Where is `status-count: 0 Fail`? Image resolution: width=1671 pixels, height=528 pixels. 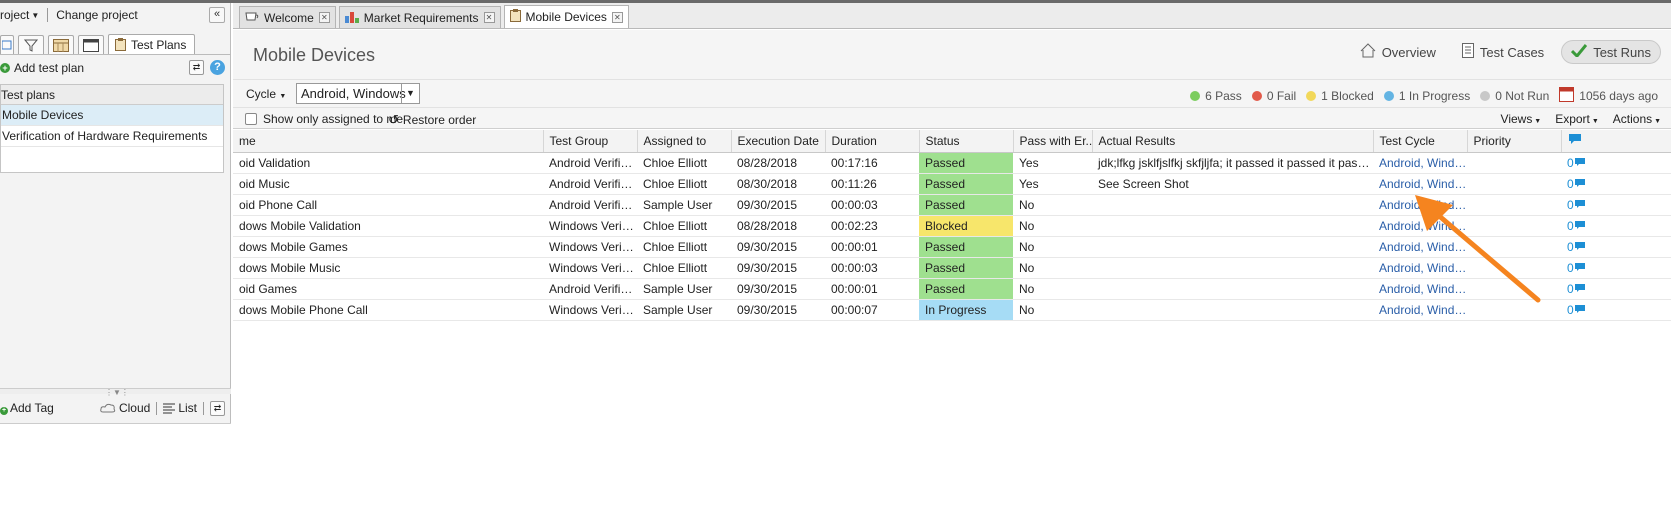
status-count: 0 Fail is located at coordinates (1274, 96).